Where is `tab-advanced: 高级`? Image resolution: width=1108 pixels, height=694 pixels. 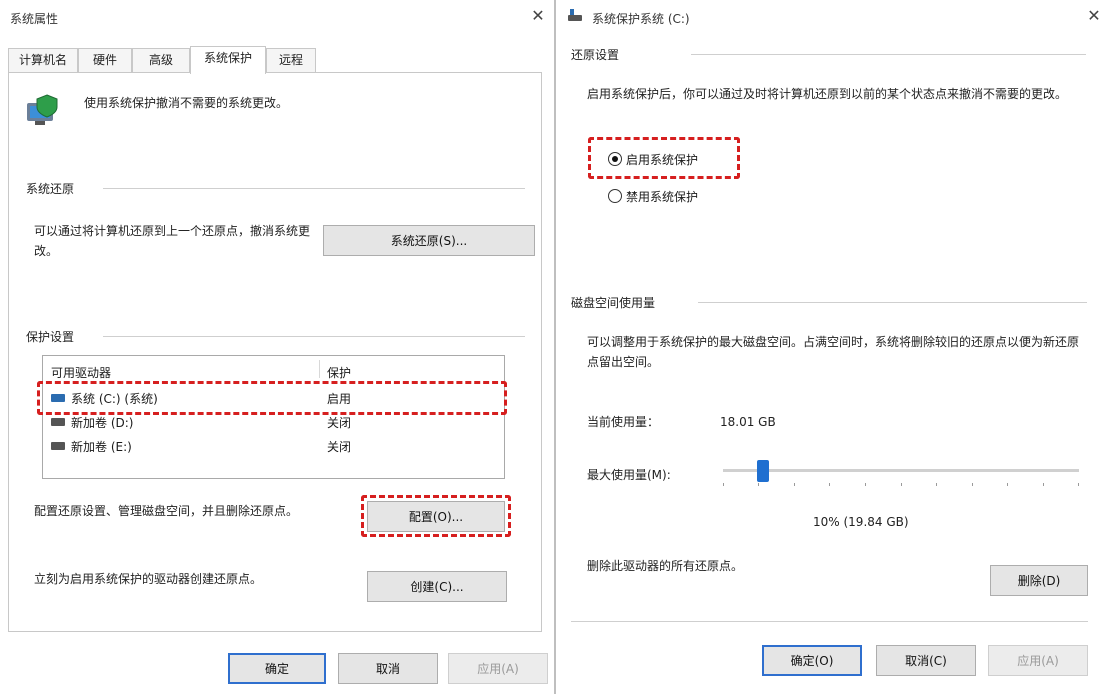 tab-advanced: 高级 is located at coordinates (161, 60).